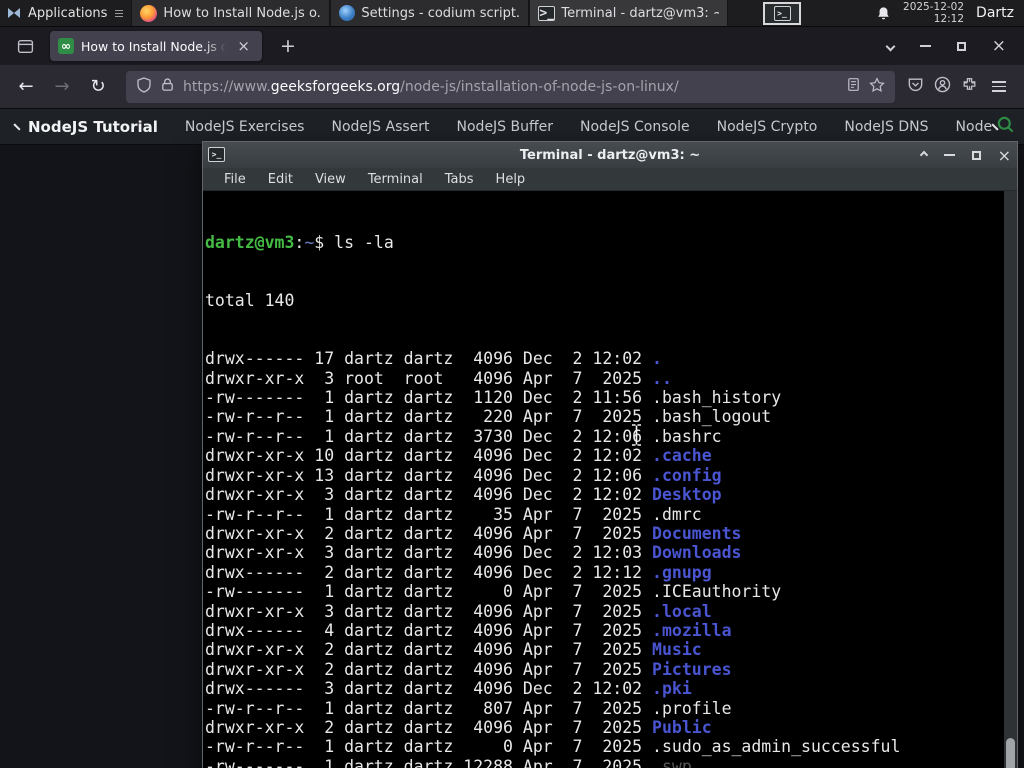 The width and height of the screenshot is (1024, 768). What do you see at coordinates (717, 592) in the screenshot?
I see `file-name: .ICEauthority` at bounding box center [717, 592].